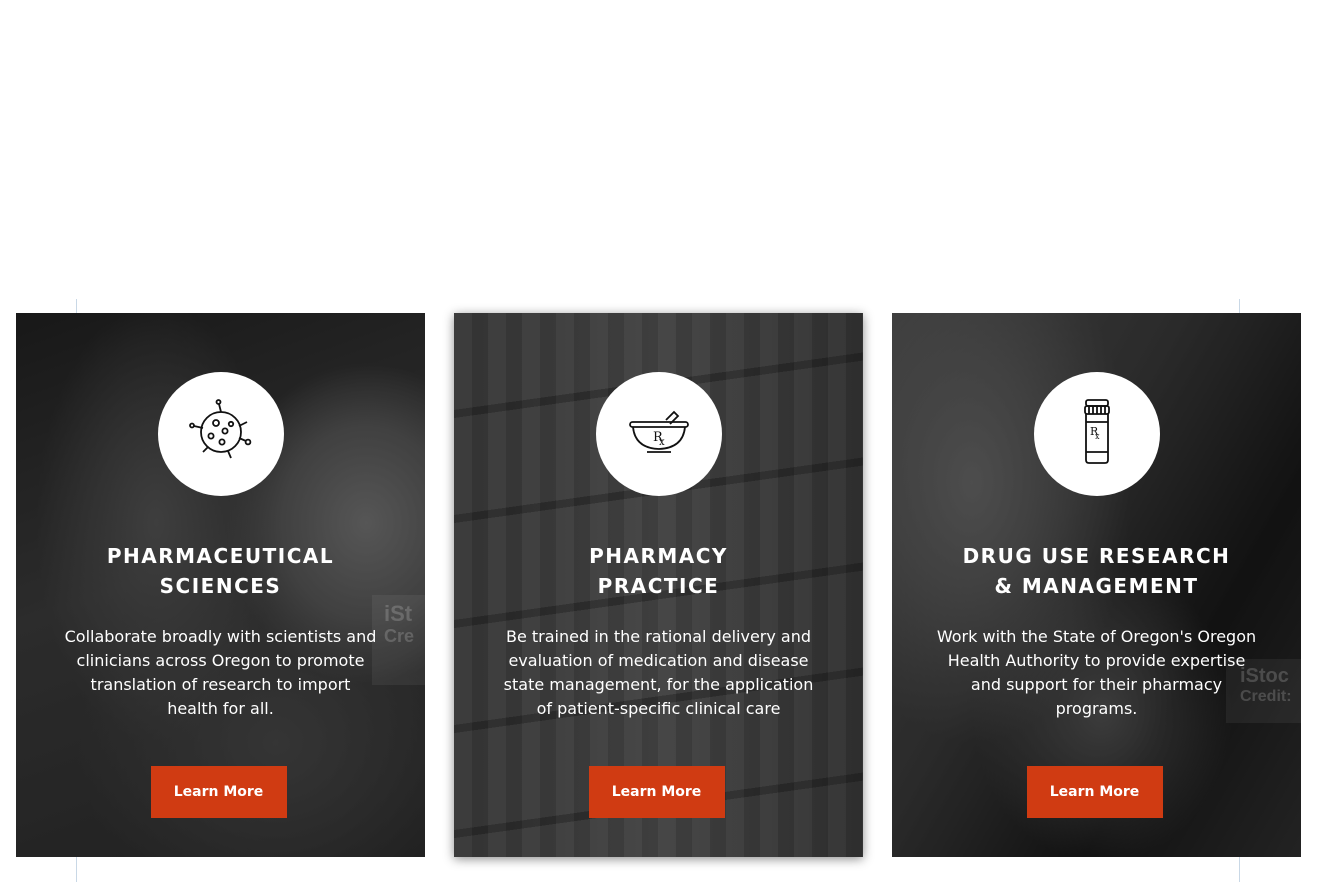  I want to click on card-description-line: Work with the State of Oregon's Oregon, so click(1096, 636).